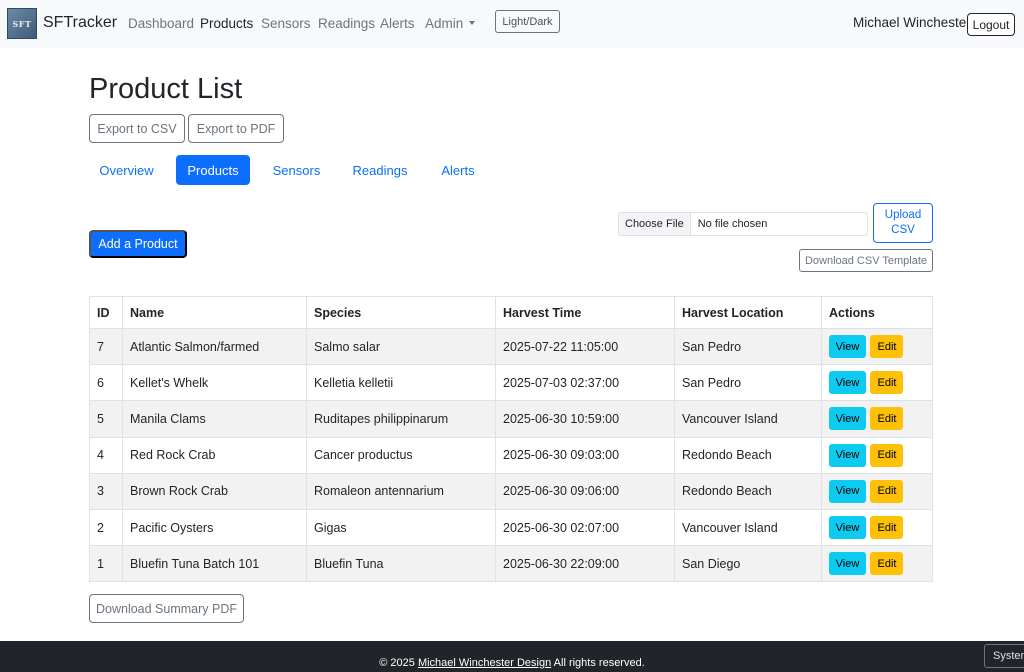 The width and height of the screenshot is (1024, 672). What do you see at coordinates (346, 23) in the screenshot?
I see `nav-link-readings: Readings` at bounding box center [346, 23].